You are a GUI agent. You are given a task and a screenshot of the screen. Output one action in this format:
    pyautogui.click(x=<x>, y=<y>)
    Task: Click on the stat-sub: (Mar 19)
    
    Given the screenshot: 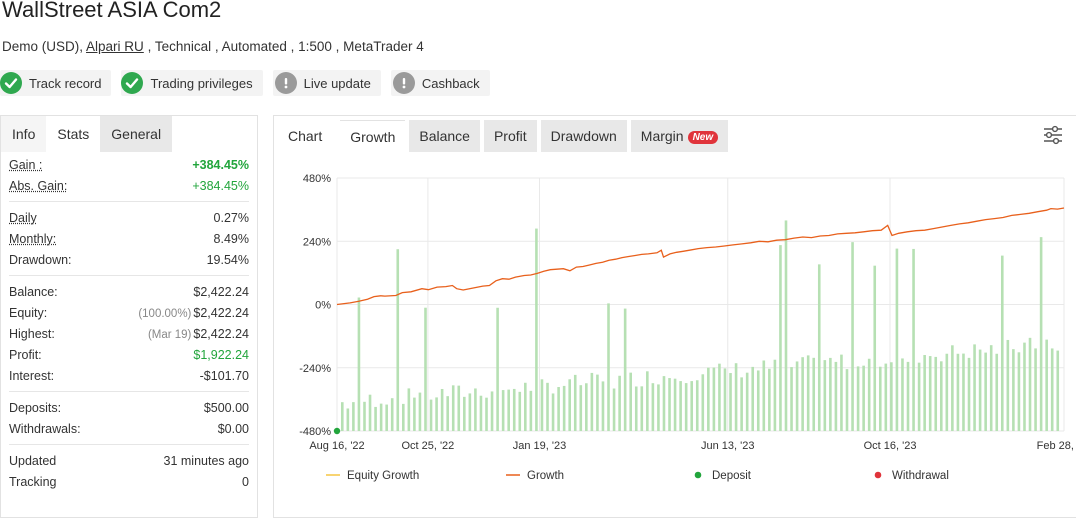 What is the action you would take?
    pyautogui.click(x=169, y=334)
    